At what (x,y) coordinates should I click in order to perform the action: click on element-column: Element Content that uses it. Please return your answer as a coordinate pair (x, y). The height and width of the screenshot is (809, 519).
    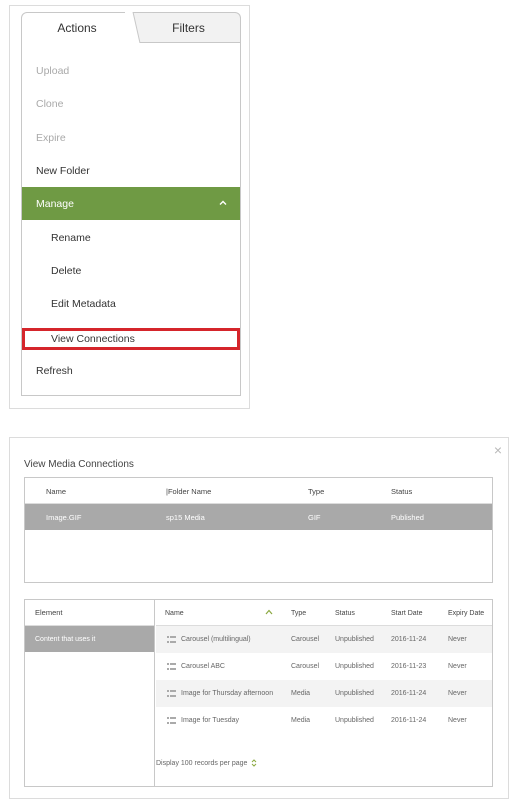
    Looking at the image, I should click on (90, 693).